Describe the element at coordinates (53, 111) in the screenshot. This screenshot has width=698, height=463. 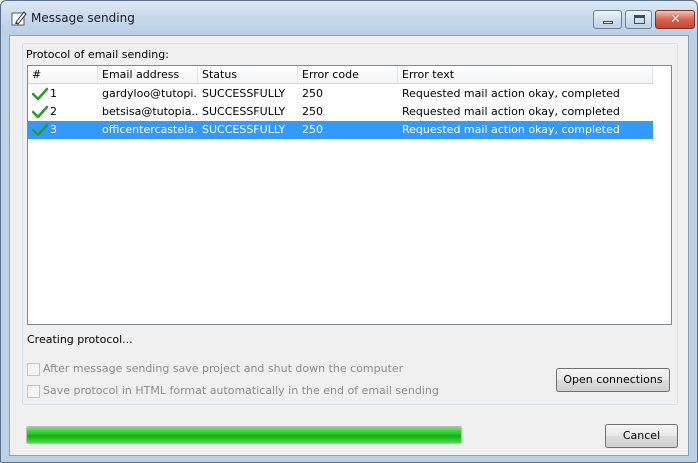
I see `row-number: 2` at that location.